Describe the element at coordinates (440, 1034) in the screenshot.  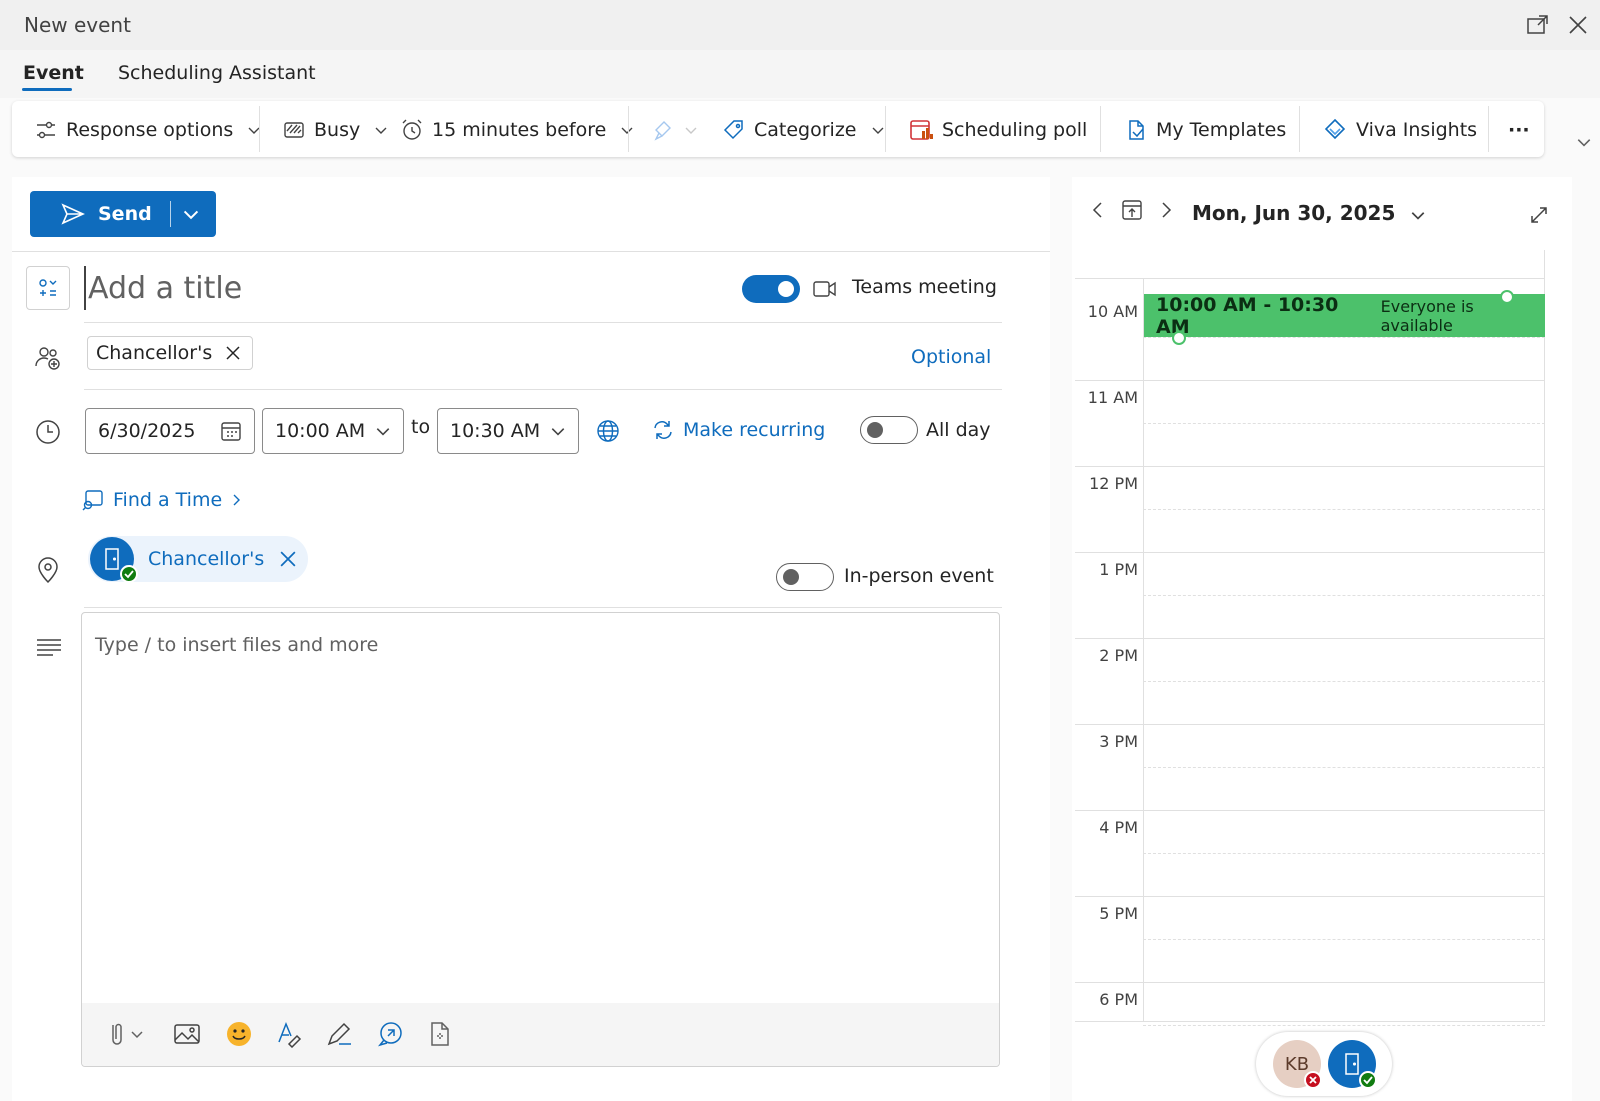
I see `insert-loop-component-icon` at that location.